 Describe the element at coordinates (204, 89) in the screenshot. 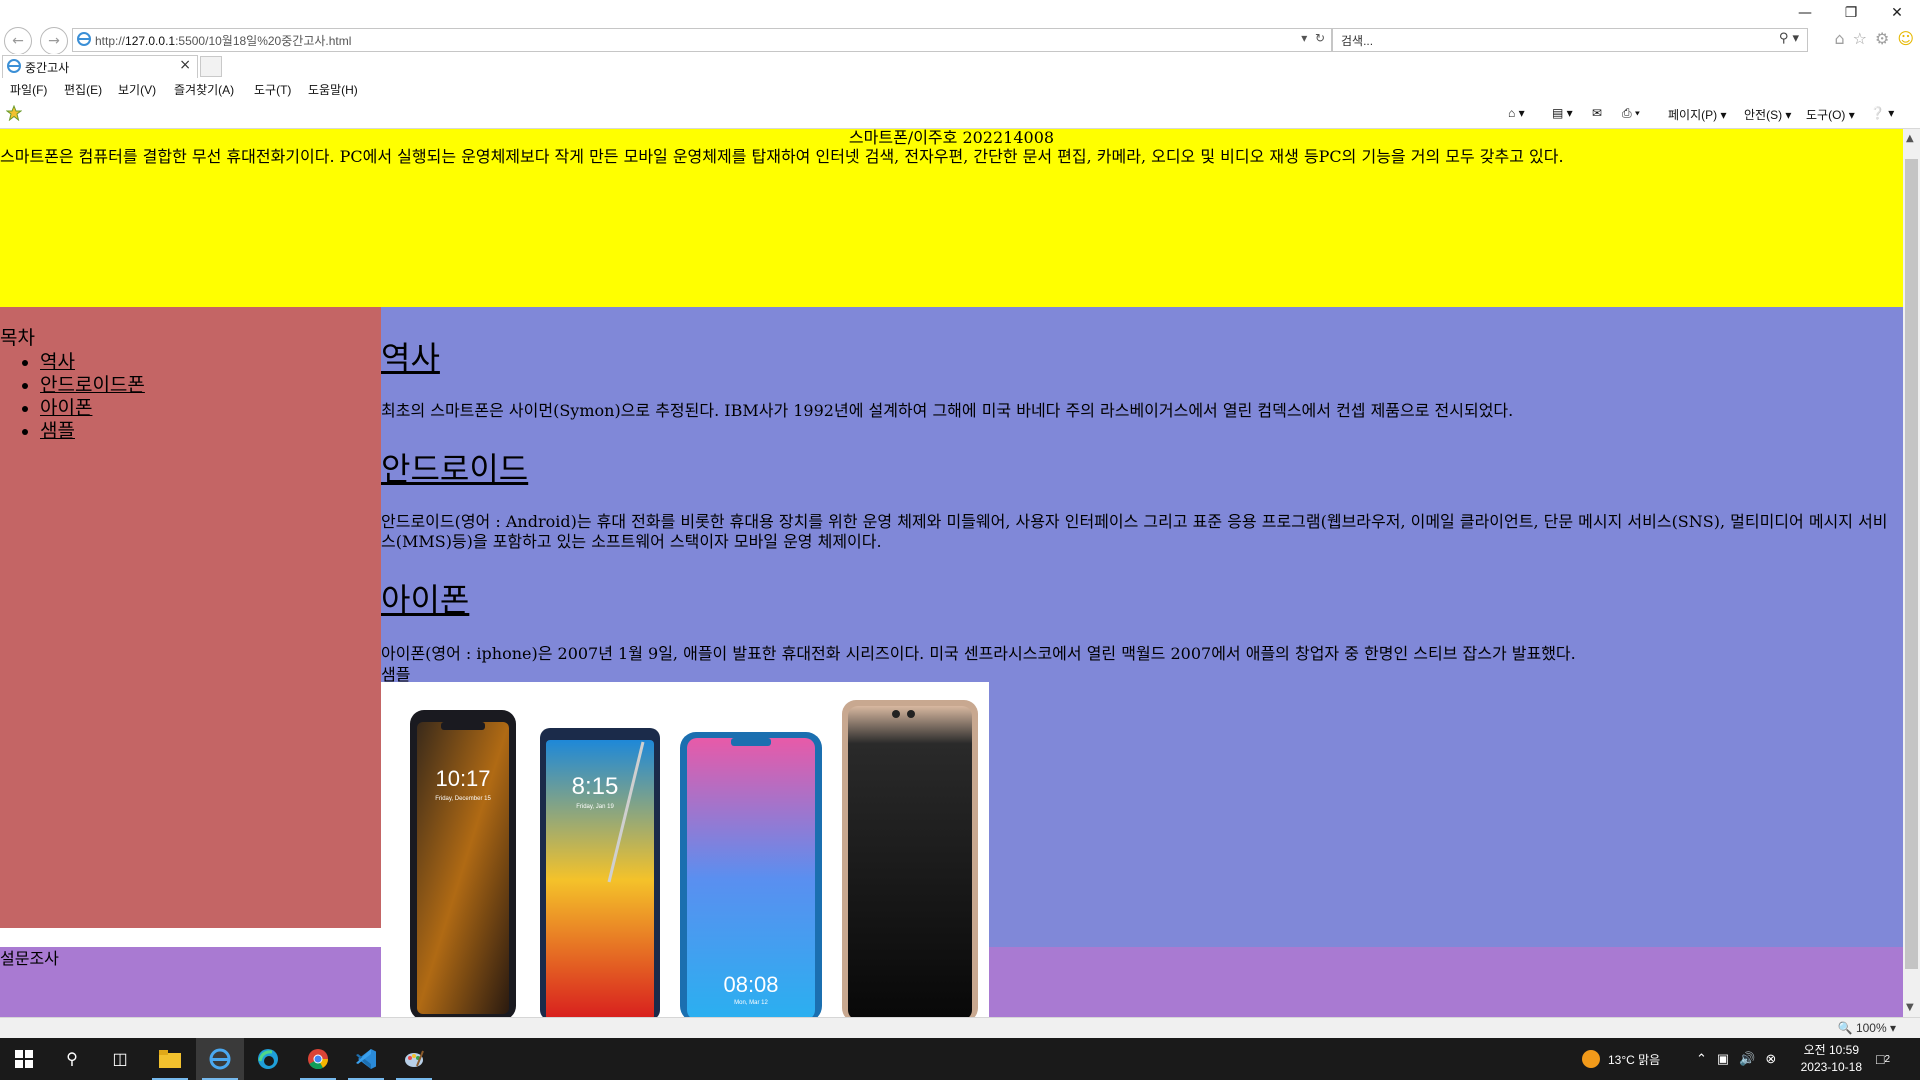

I see `menu-favorites: 즐겨찾기(A)` at that location.